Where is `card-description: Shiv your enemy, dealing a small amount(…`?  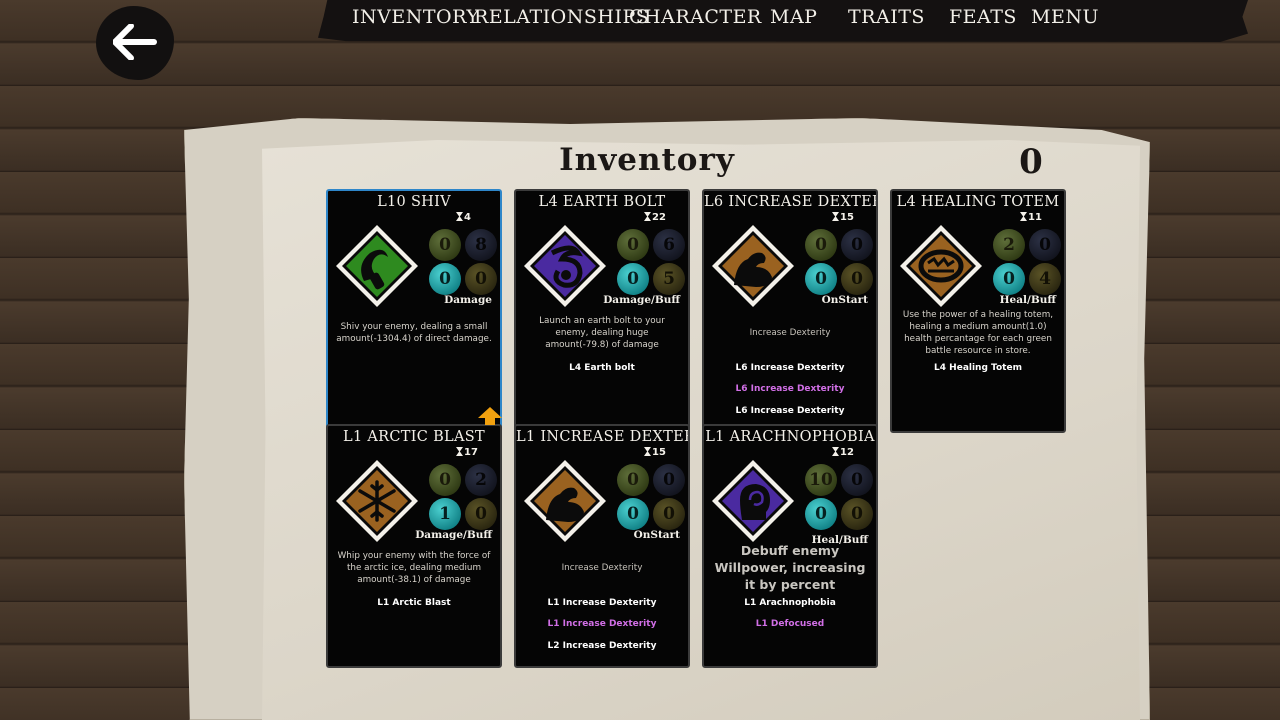 card-description: Shiv your enemy, dealing a small amount(… is located at coordinates (414, 333).